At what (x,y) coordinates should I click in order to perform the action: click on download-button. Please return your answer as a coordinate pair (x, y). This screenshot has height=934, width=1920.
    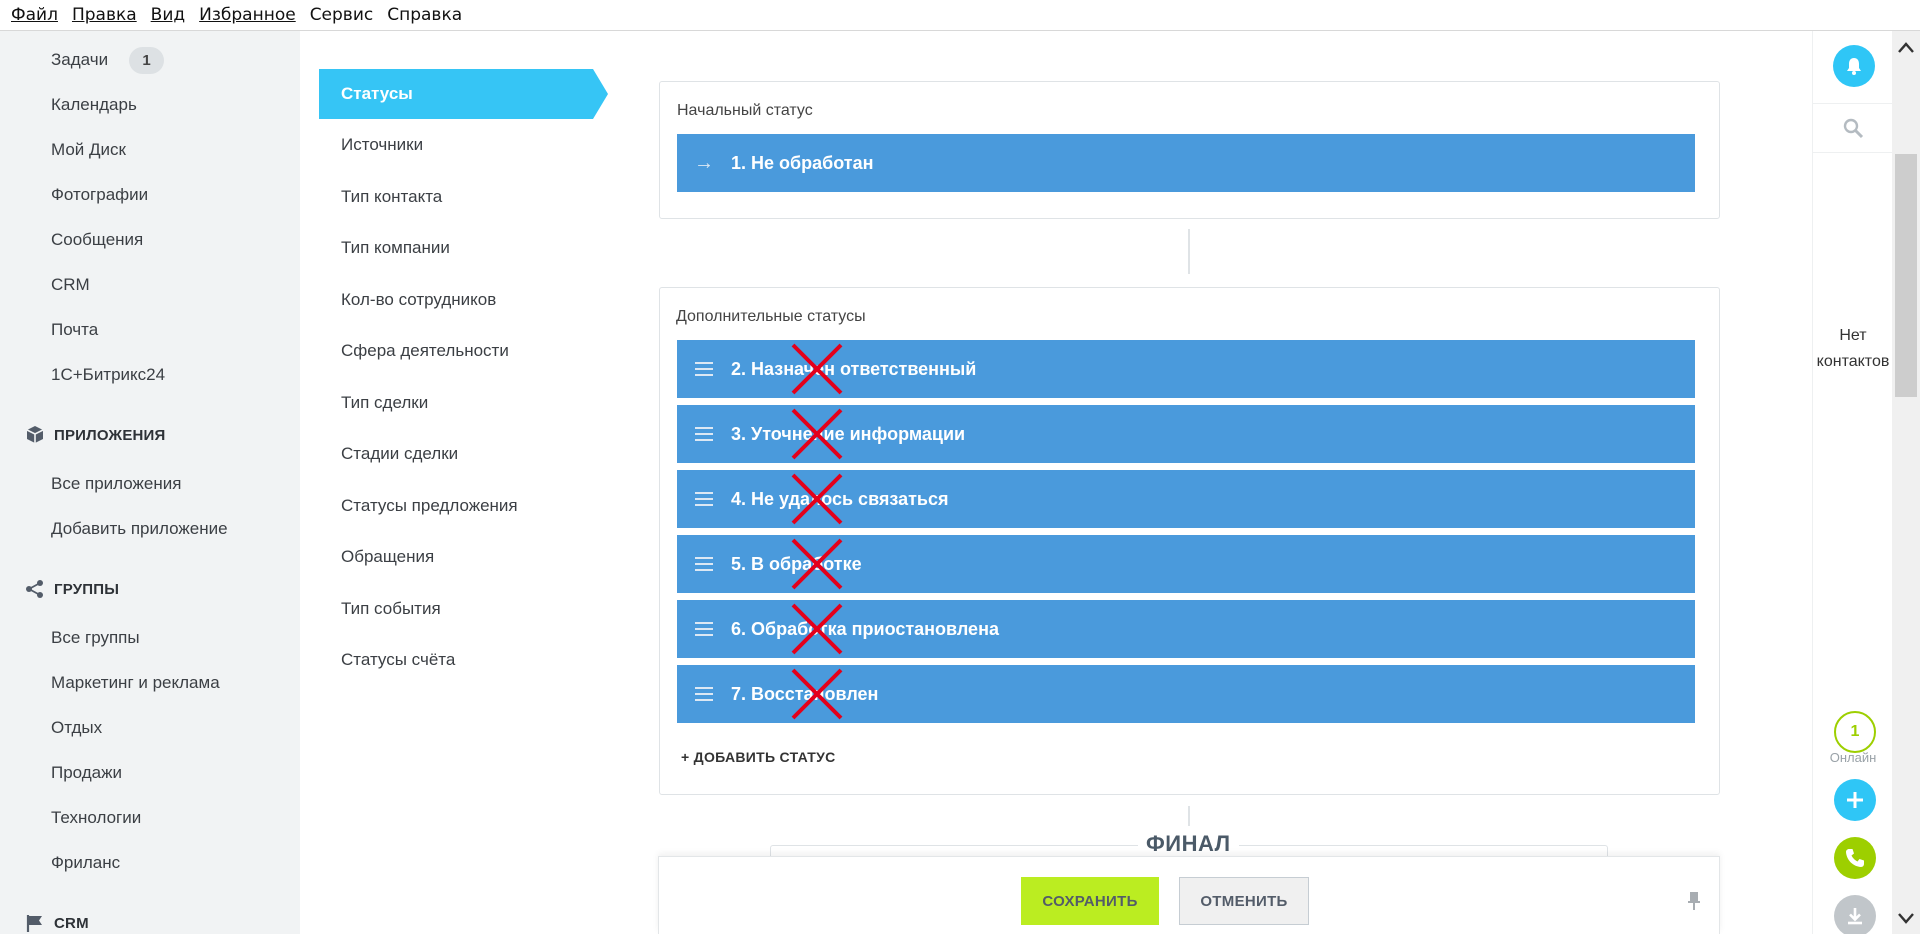
    Looking at the image, I should click on (1855, 914).